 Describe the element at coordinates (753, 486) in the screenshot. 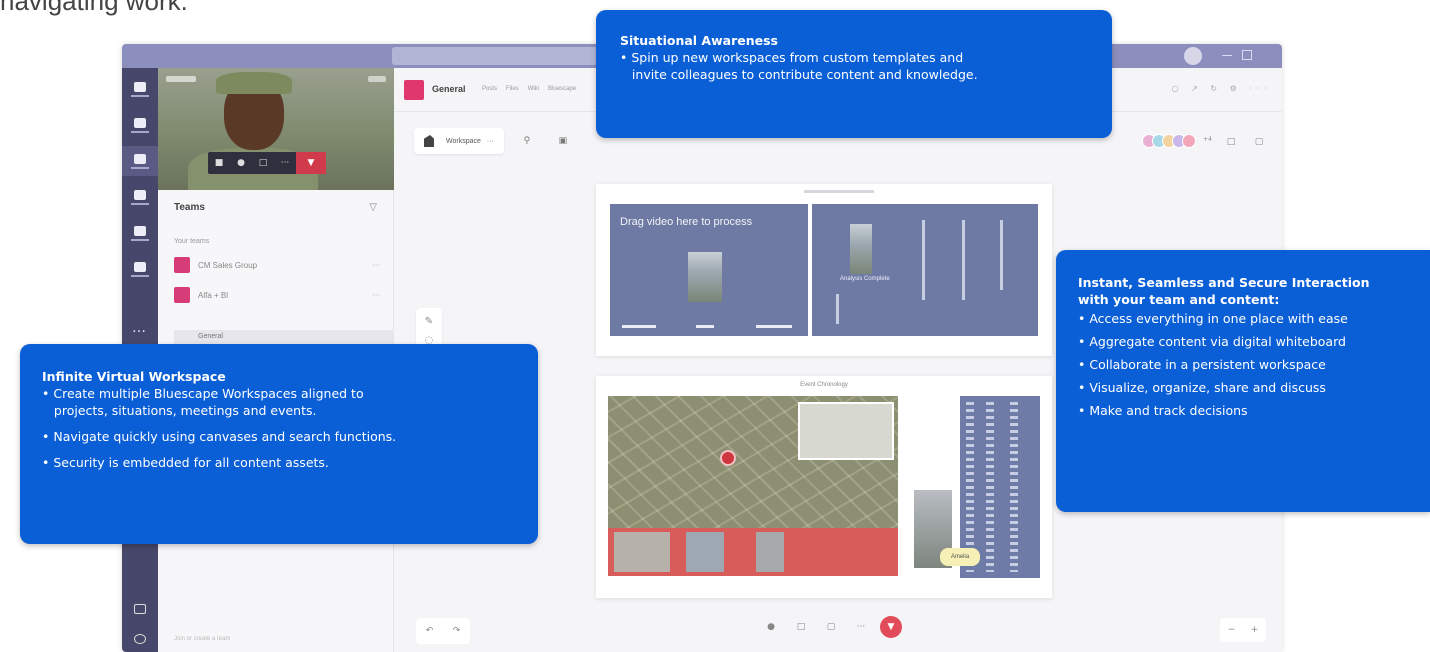

I see `aerial-map` at that location.